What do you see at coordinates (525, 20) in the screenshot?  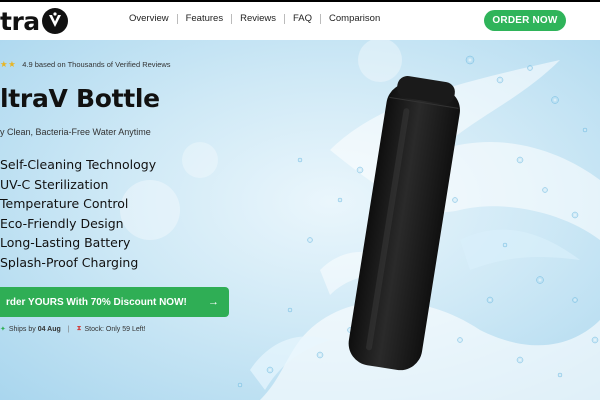 I see `order-now-button: ORDER NOW` at bounding box center [525, 20].